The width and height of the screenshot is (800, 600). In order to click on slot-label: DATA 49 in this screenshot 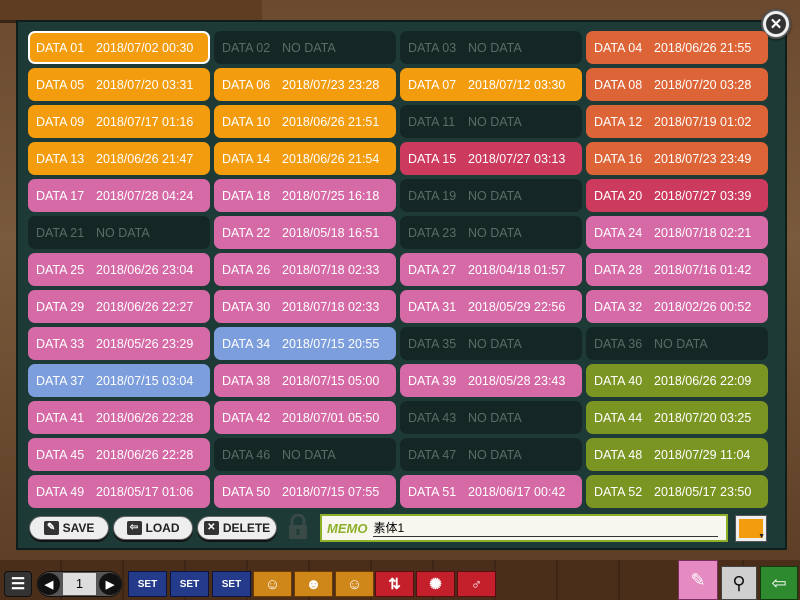, I will do `click(60, 491)`.